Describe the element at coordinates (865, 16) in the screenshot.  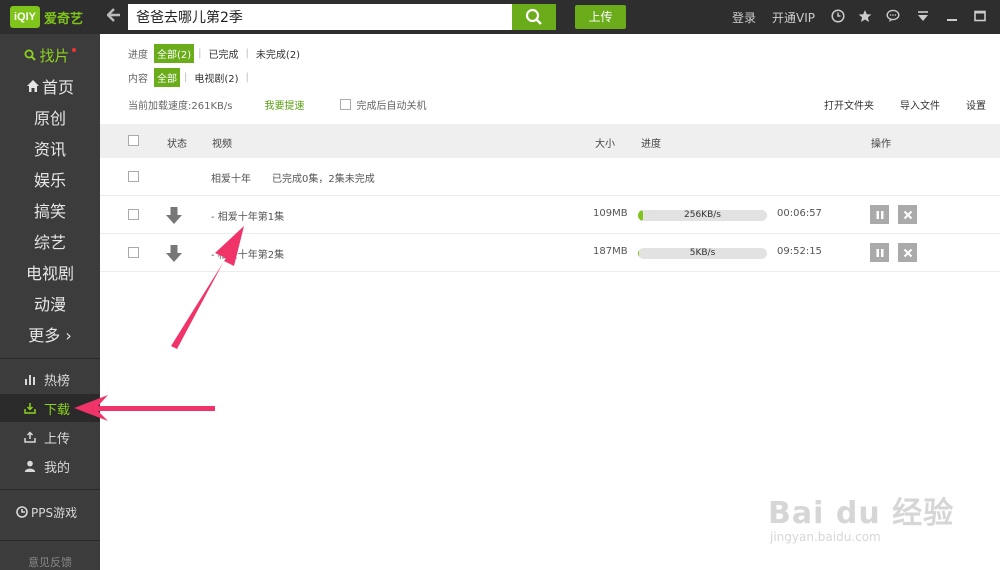
I see `favorite-star-icon` at that location.